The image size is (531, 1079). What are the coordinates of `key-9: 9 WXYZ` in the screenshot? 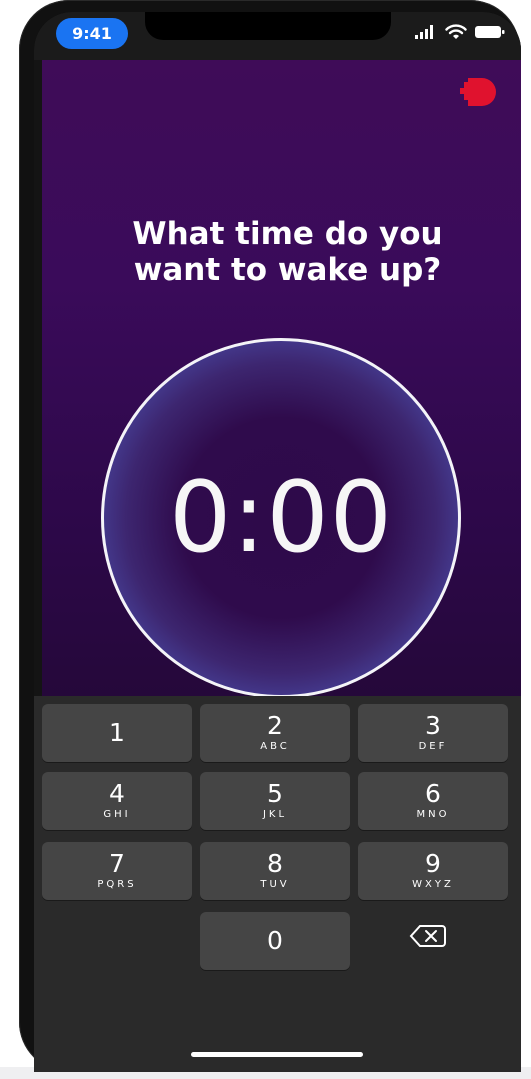 It's located at (433, 871).